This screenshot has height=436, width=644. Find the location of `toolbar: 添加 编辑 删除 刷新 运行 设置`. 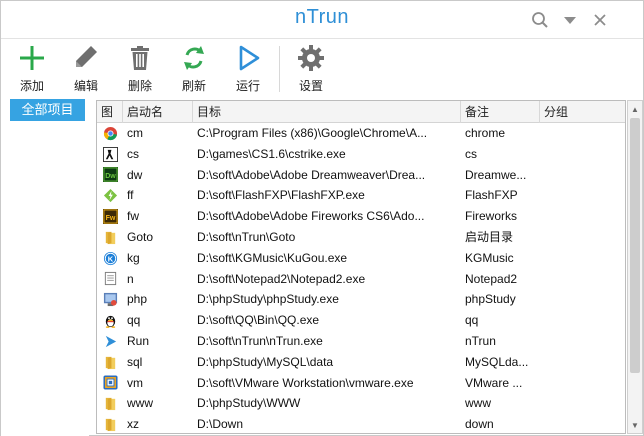

toolbar: 添加 编辑 删除 刷新 运行 设置 is located at coordinates (322, 68).